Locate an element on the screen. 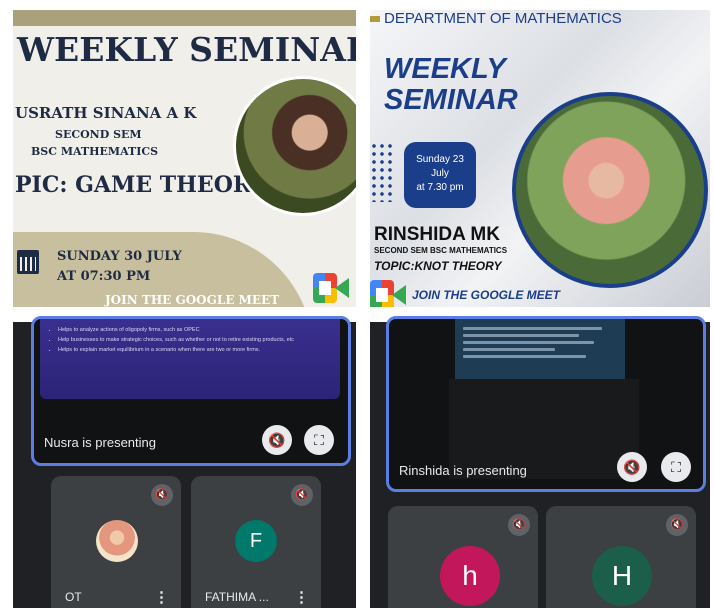  date-badge-time: at 7.30 pm is located at coordinates (440, 187).